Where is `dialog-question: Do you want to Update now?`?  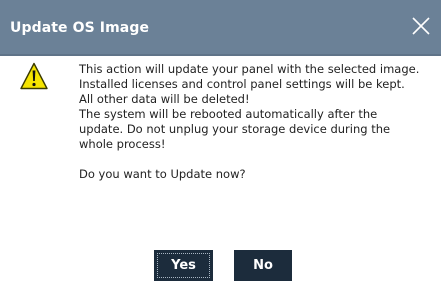
dialog-question: Do you want to Update now? is located at coordinates (162, 174).